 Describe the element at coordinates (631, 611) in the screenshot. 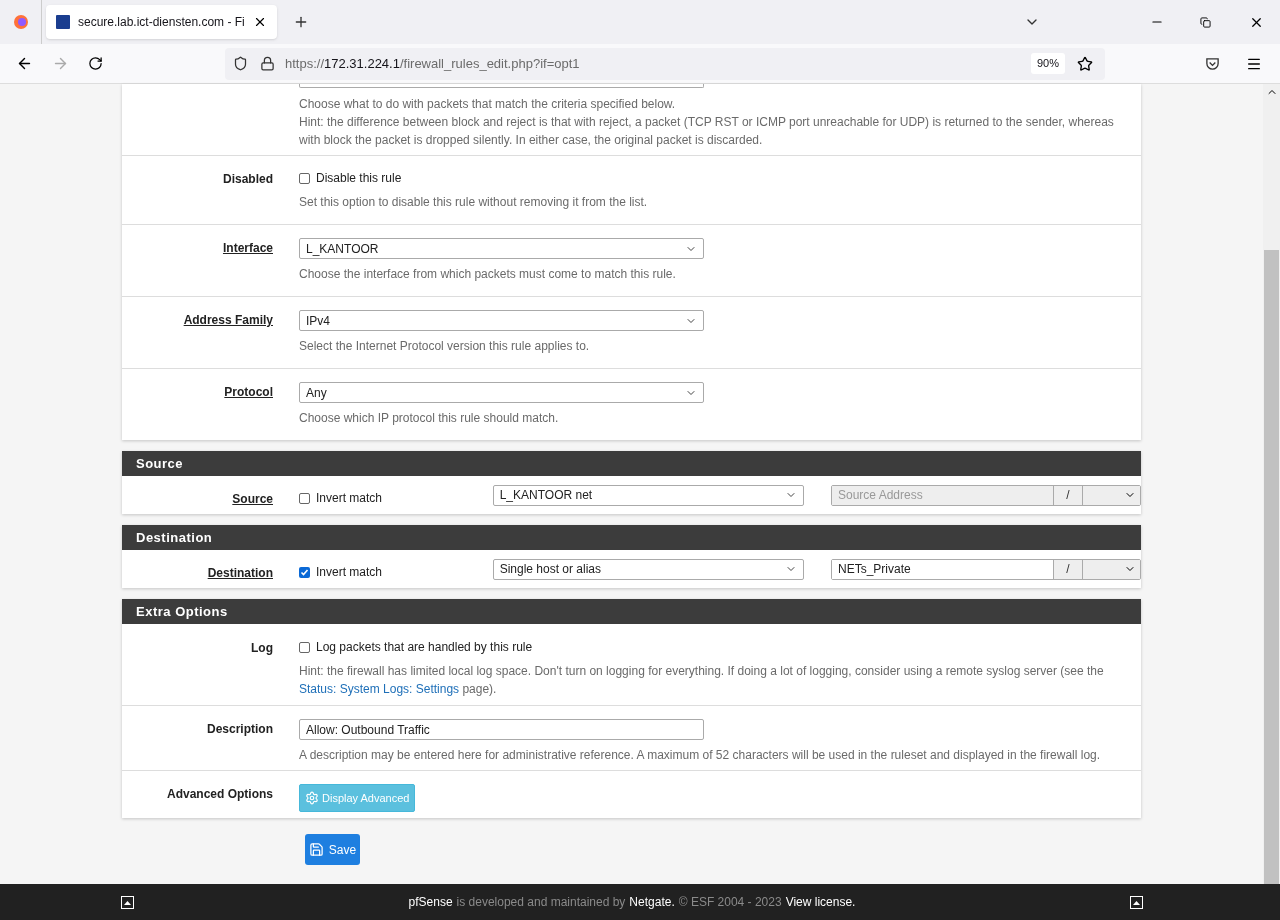

I see `section-header: Extra Options` at that location.